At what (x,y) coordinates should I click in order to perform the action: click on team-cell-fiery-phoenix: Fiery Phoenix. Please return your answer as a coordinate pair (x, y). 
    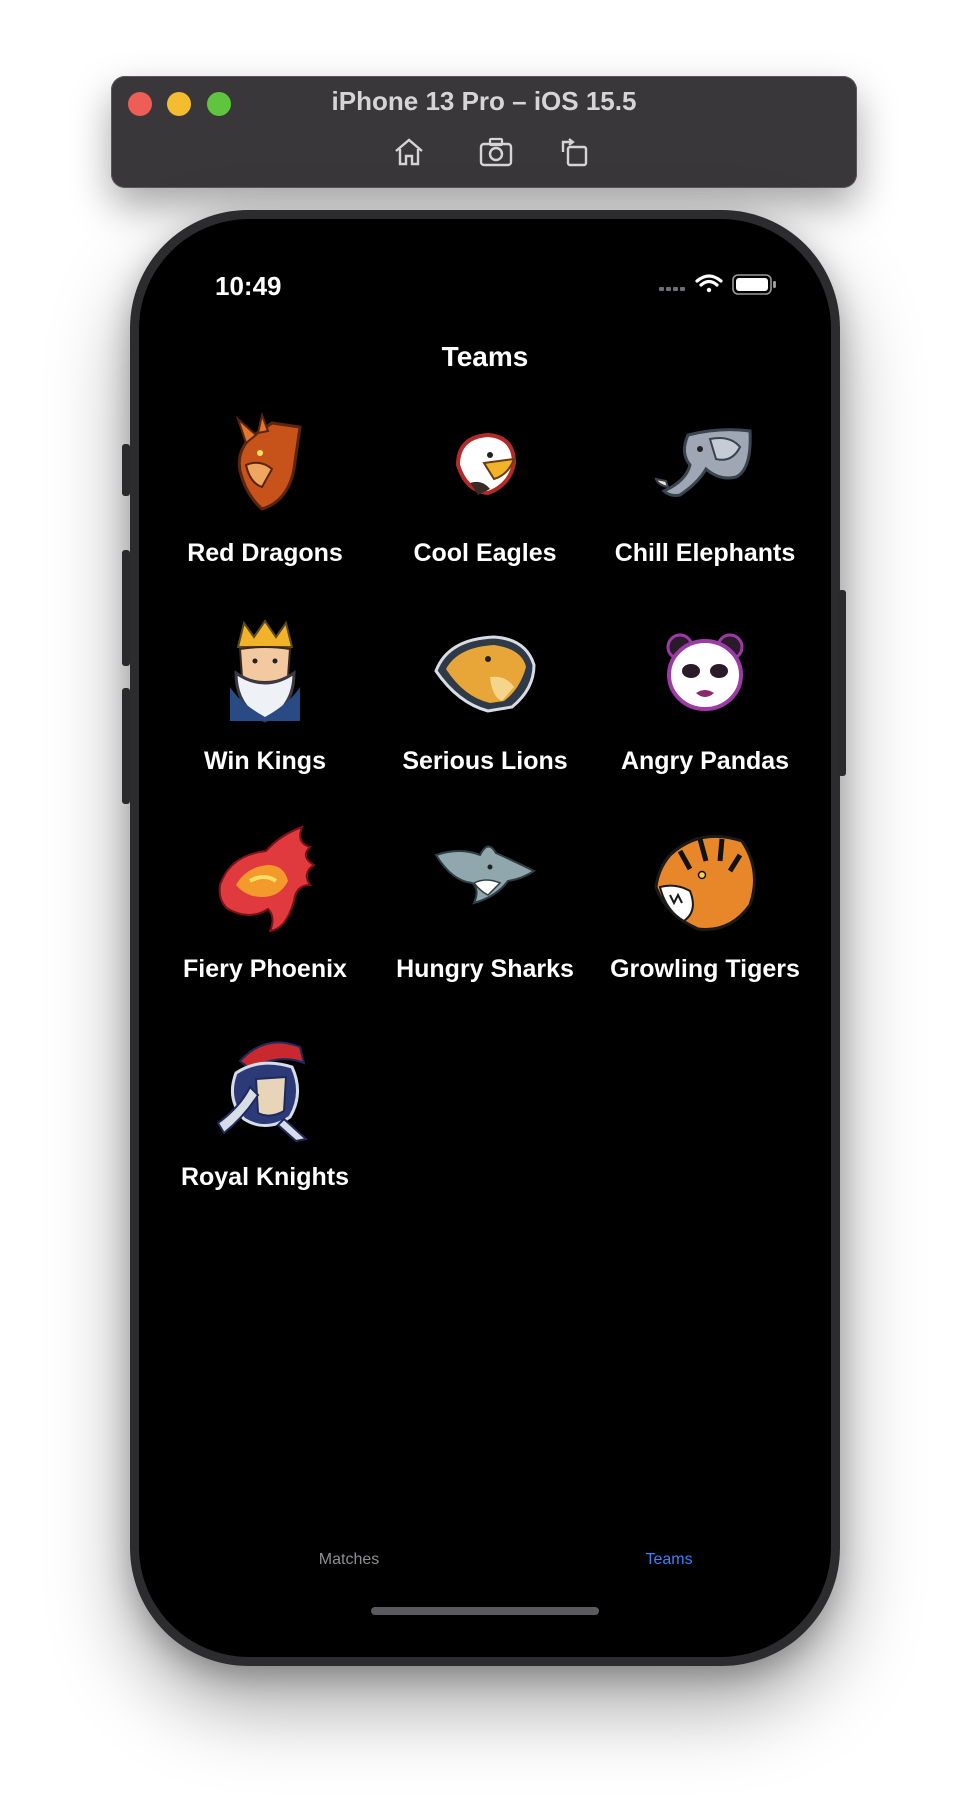
    Looking at the image, I should click on (265, 920).